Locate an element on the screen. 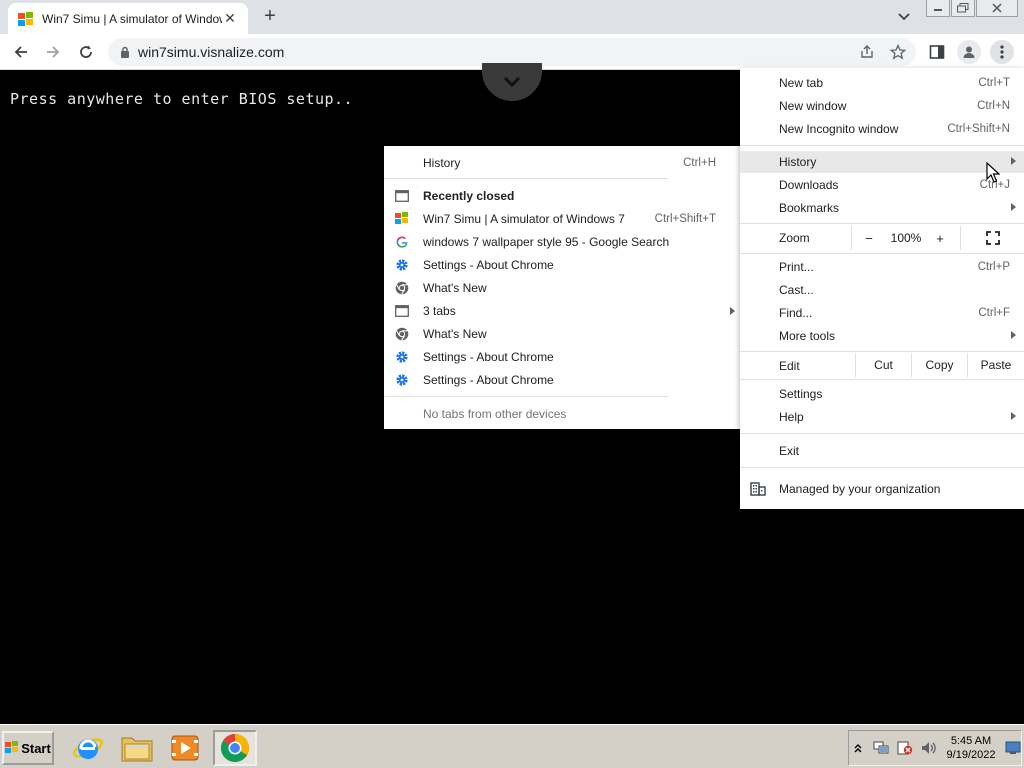 Image resolution: width=1024 pixels, height=768 pixels. restore-icon is located at coordinates (963, 8).